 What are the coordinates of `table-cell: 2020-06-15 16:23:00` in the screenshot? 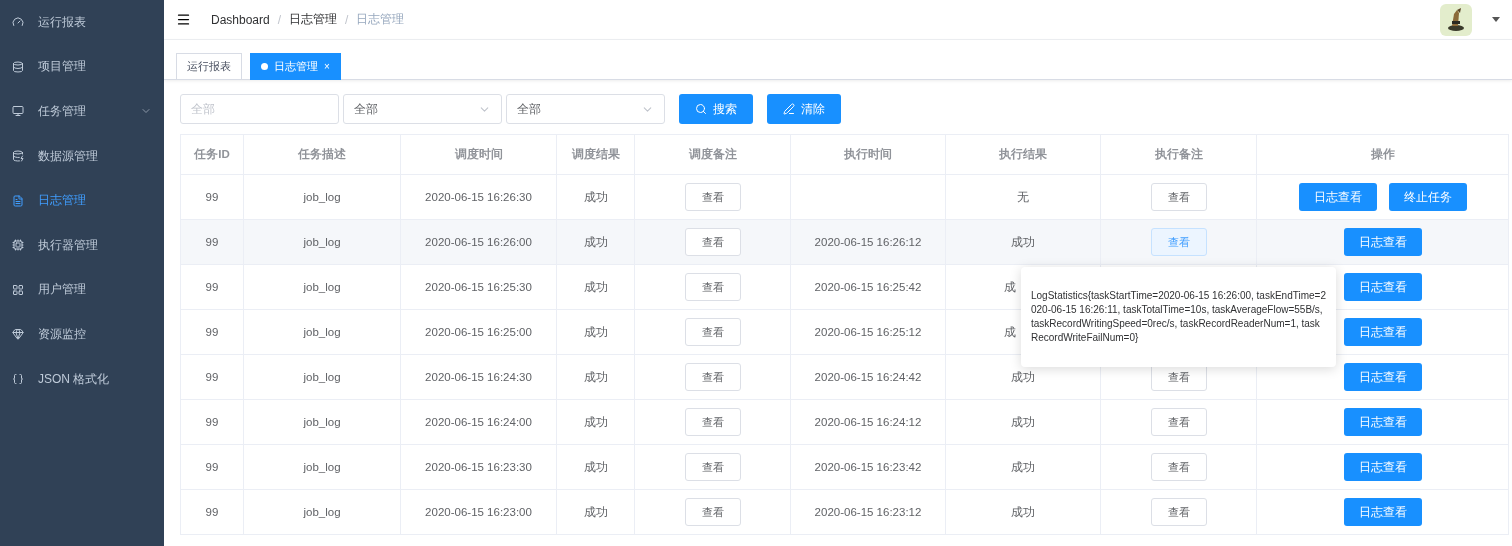 It's located at (478, 512).